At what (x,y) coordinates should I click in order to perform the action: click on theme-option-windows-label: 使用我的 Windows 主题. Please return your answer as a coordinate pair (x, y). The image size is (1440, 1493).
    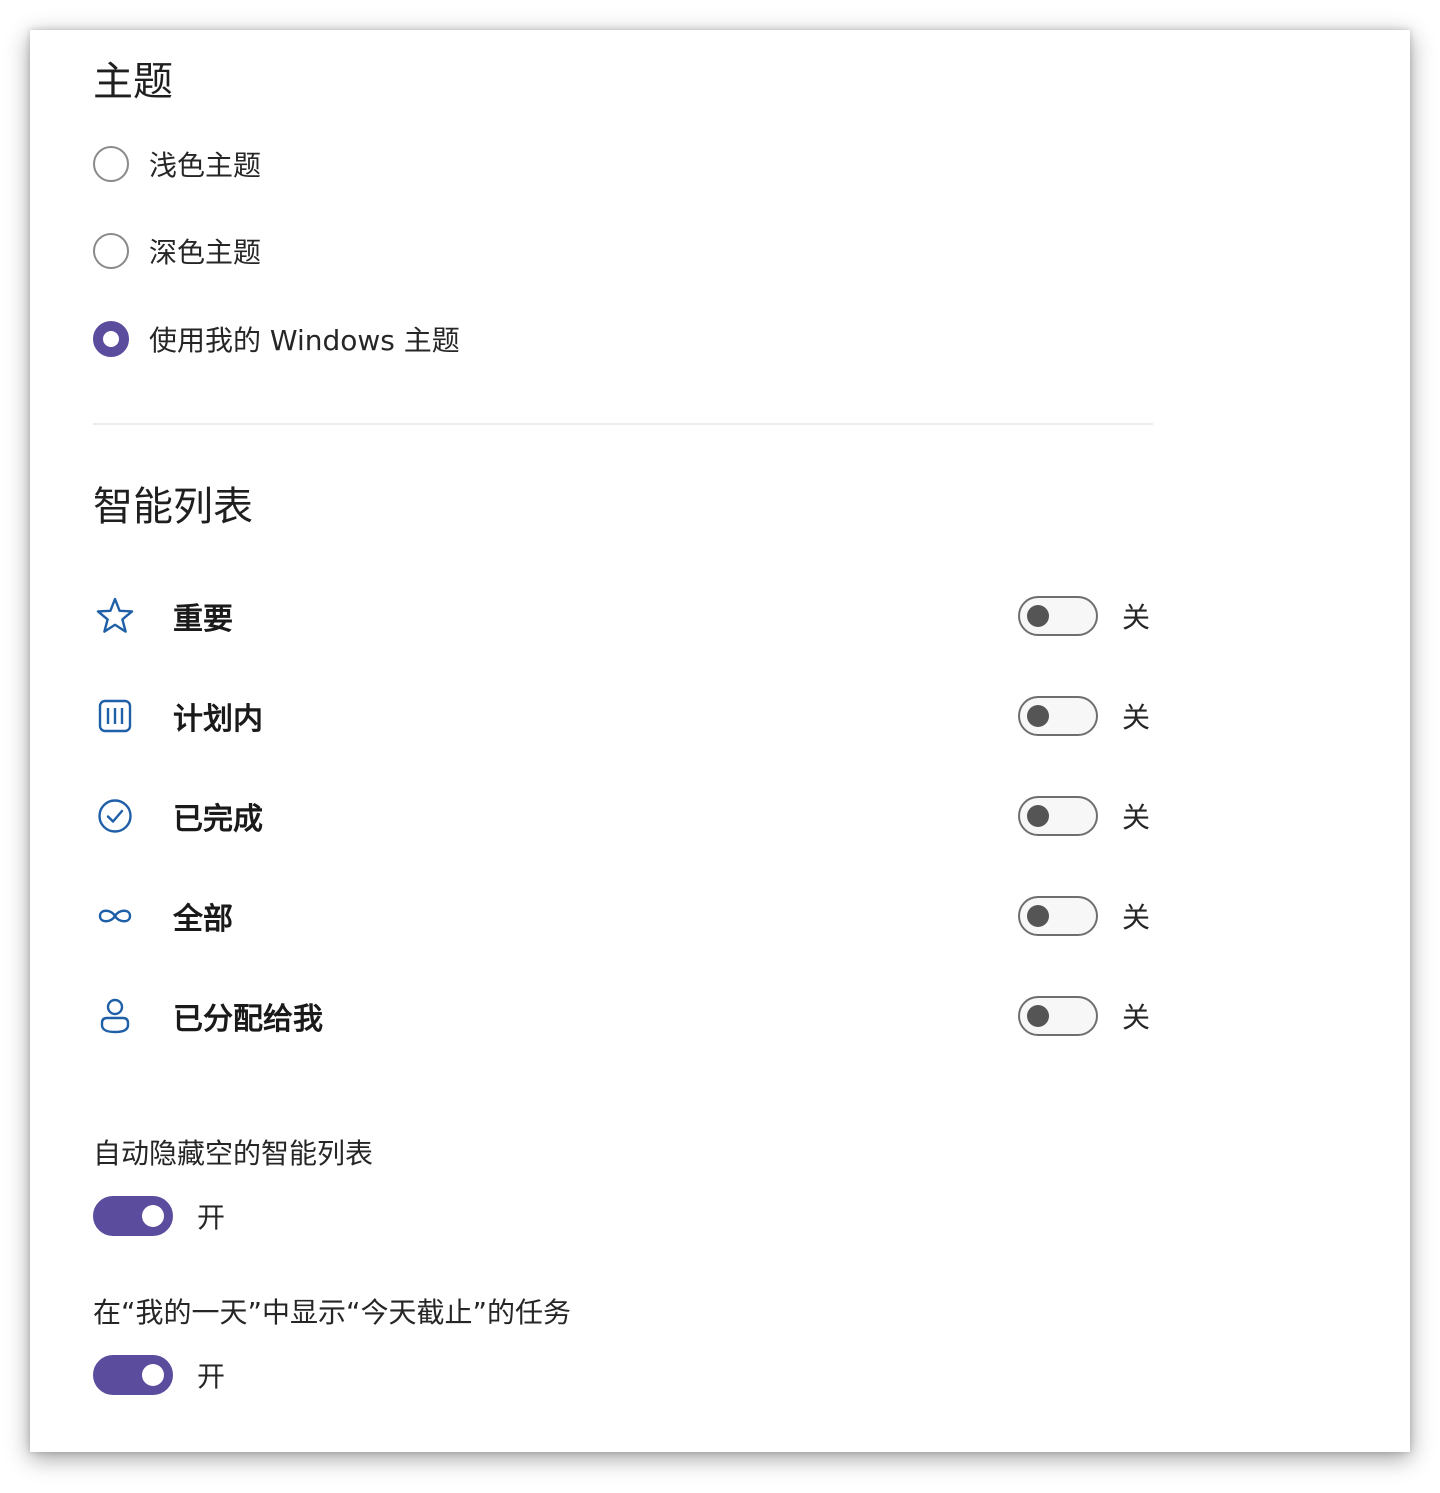
    Looking at the image, I should click on (304, 340).